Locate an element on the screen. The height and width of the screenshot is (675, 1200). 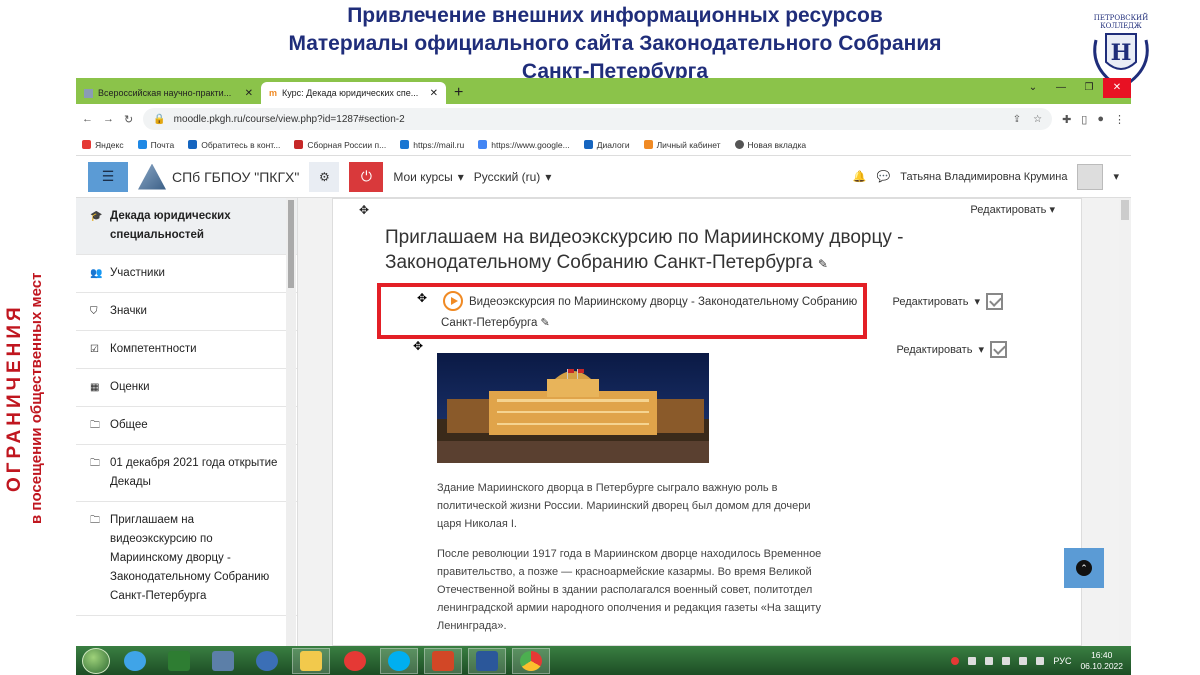
clock: 16:40 06.10.2022 is located at coordinates (1101, 661).